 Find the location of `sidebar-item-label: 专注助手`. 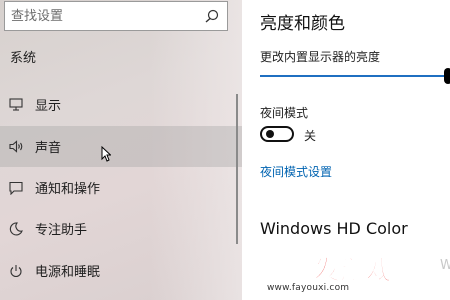

sidebar-item-label: 专注助手 is located at coordinates (61, 230).